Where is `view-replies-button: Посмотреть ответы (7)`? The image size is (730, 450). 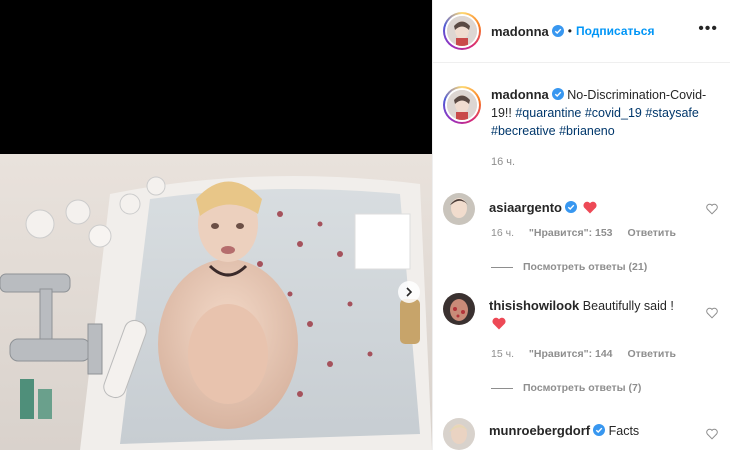
view-replies-button: Посмотреть ответы (7) is located at coordinates (566, 388).